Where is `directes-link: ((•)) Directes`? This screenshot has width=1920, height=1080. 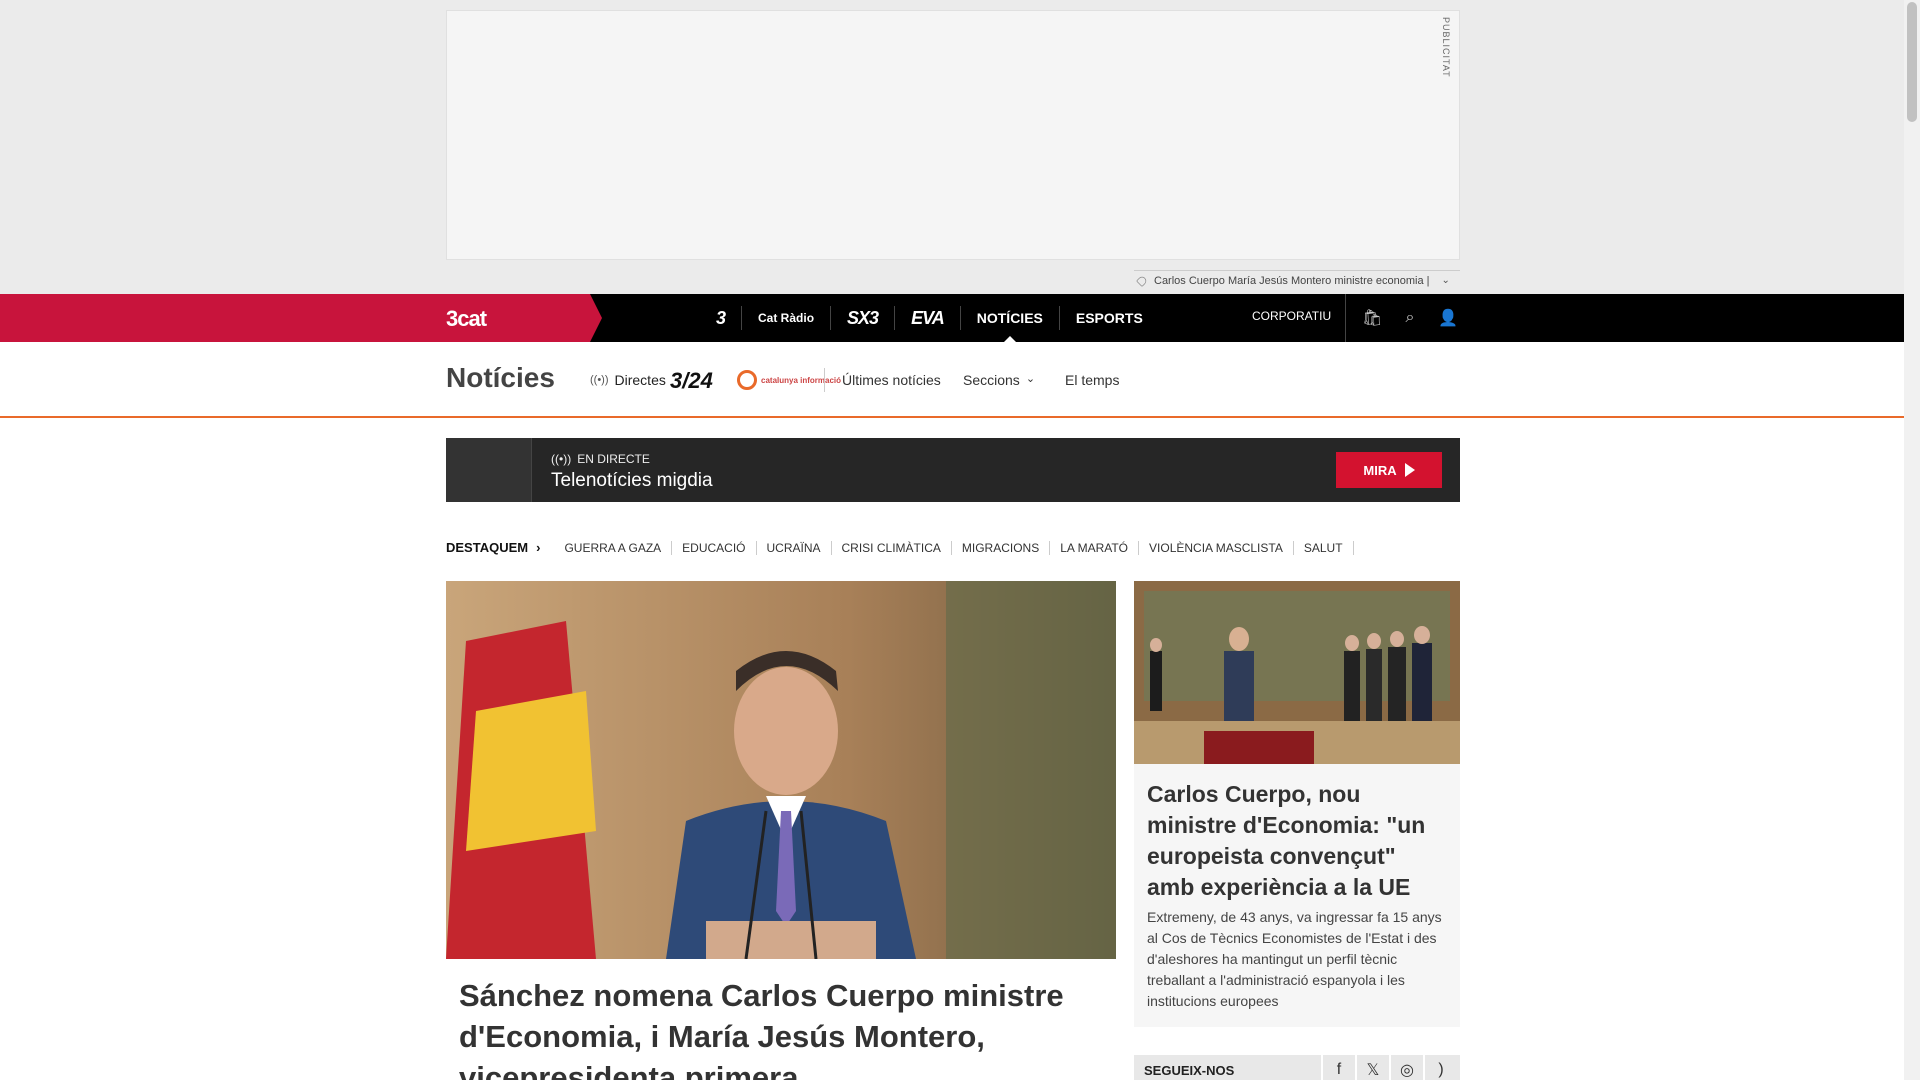 directes-link: ((•)) Directes is located at coordinates (628, 380).